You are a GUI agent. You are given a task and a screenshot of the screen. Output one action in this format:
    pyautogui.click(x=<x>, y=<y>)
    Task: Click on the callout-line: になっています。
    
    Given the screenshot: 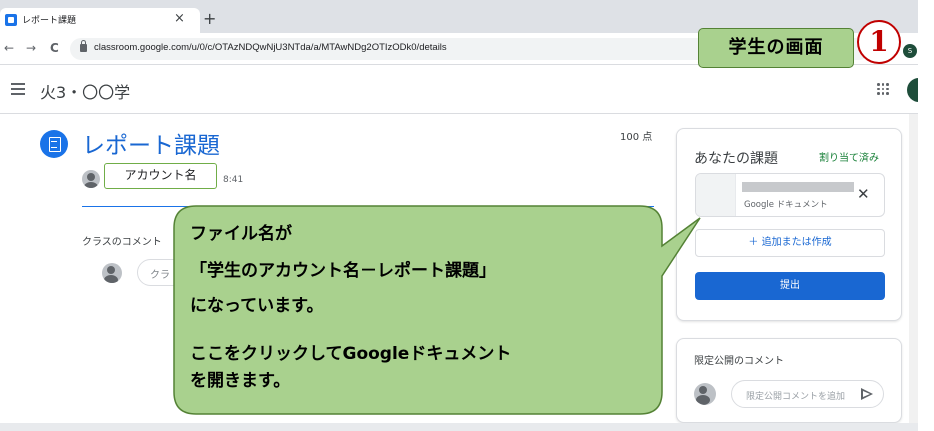 What is the action you would take?
    pyautogui.click(x=257, y=306)
    